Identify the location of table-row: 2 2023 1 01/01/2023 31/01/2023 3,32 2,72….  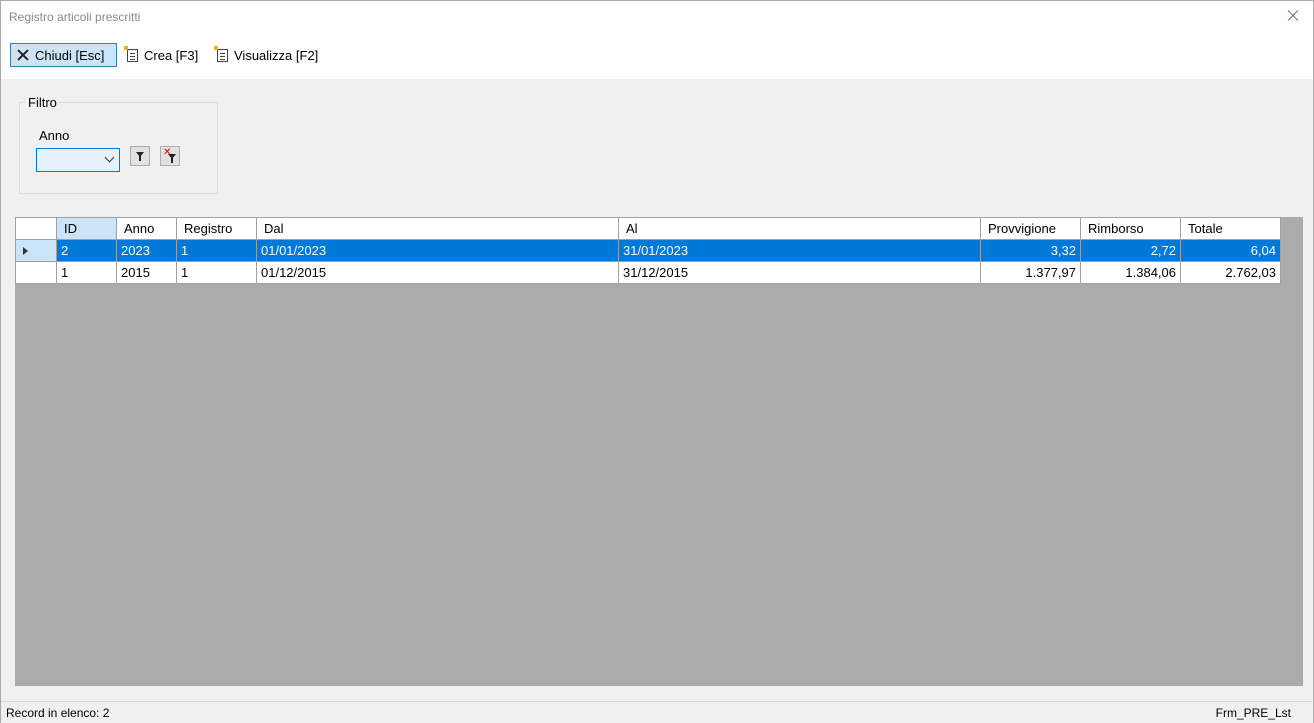
(648, 250).